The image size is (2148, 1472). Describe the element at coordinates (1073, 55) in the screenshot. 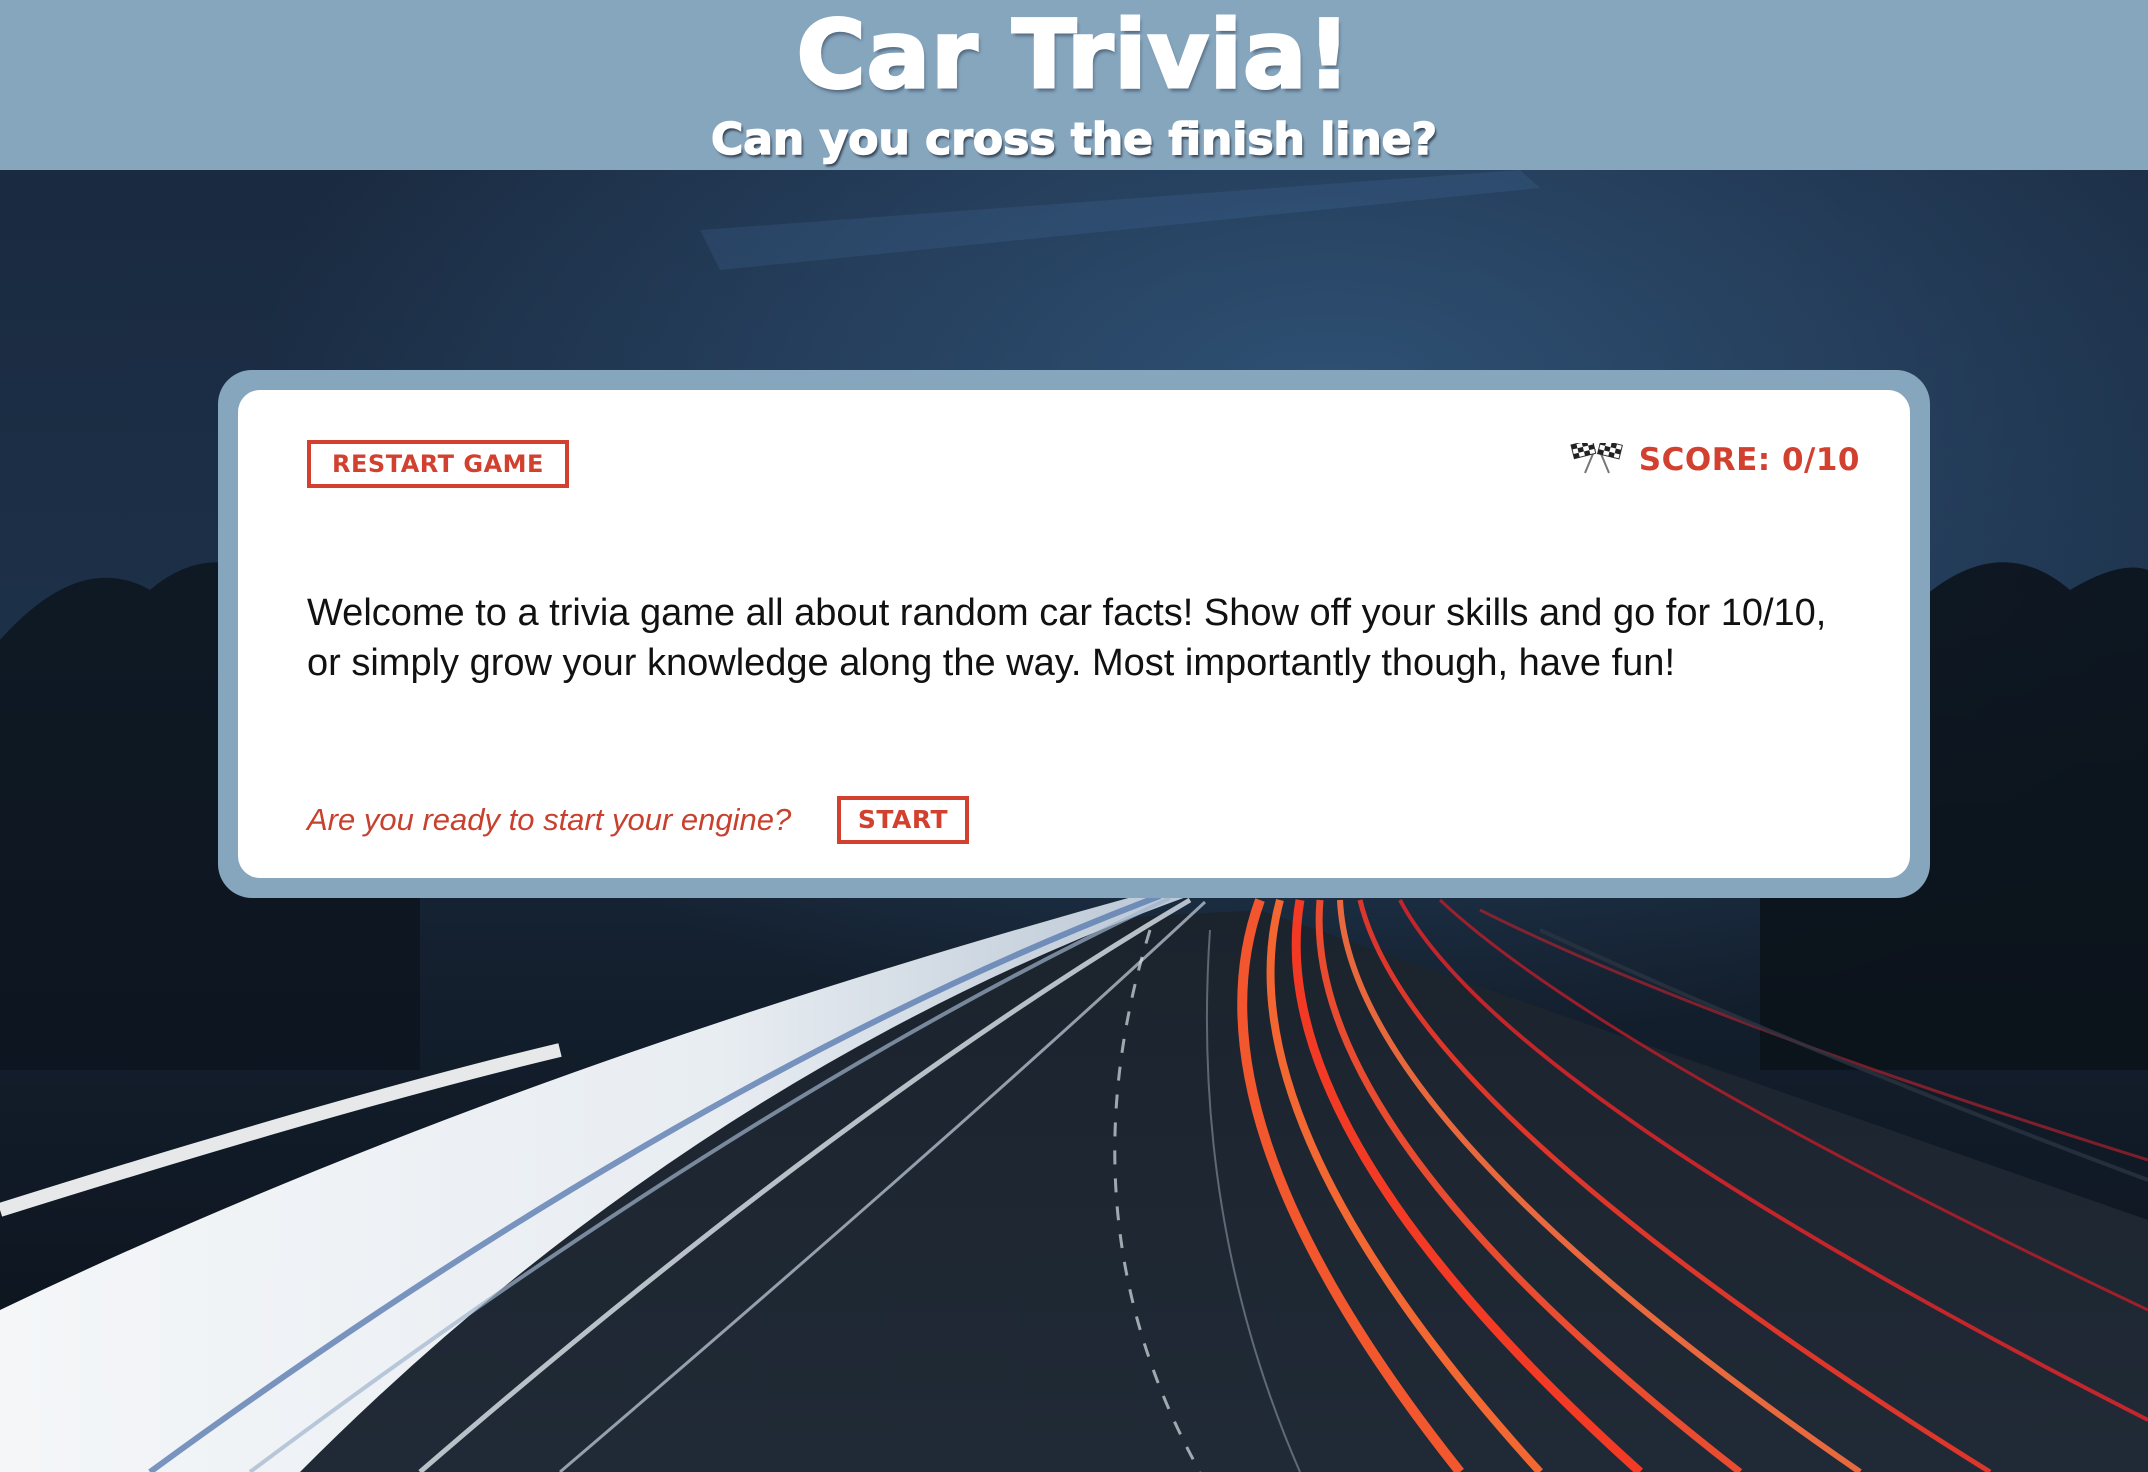

I see `app-title: Car Trivia!` at that location.